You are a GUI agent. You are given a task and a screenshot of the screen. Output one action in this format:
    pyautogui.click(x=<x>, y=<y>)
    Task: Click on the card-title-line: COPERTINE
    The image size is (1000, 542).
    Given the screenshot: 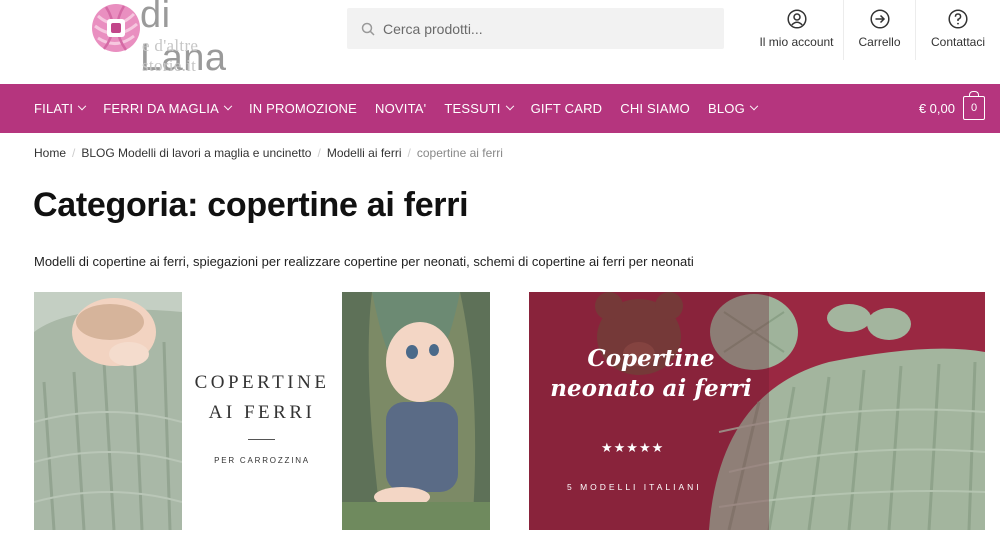 What is the action you would take?
    pyautogui.click(x=262, y=382)
    